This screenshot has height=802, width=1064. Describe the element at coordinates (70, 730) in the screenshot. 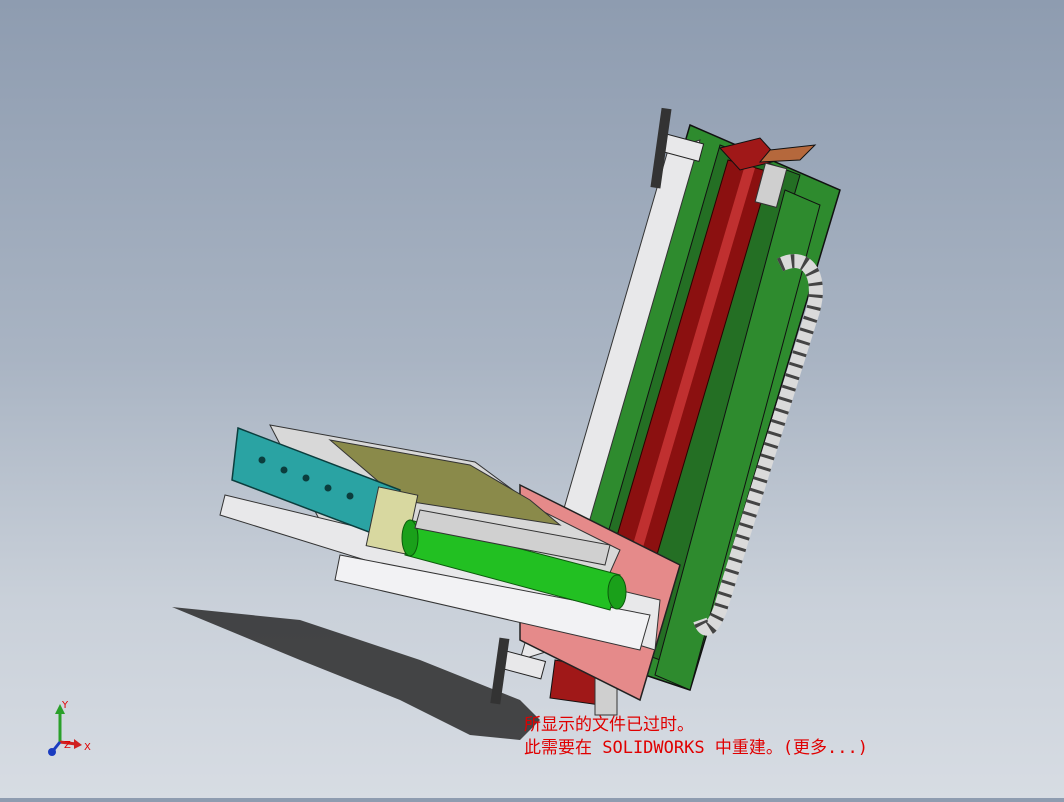

I see `view-orientation-triad: Y X Z` at that location.